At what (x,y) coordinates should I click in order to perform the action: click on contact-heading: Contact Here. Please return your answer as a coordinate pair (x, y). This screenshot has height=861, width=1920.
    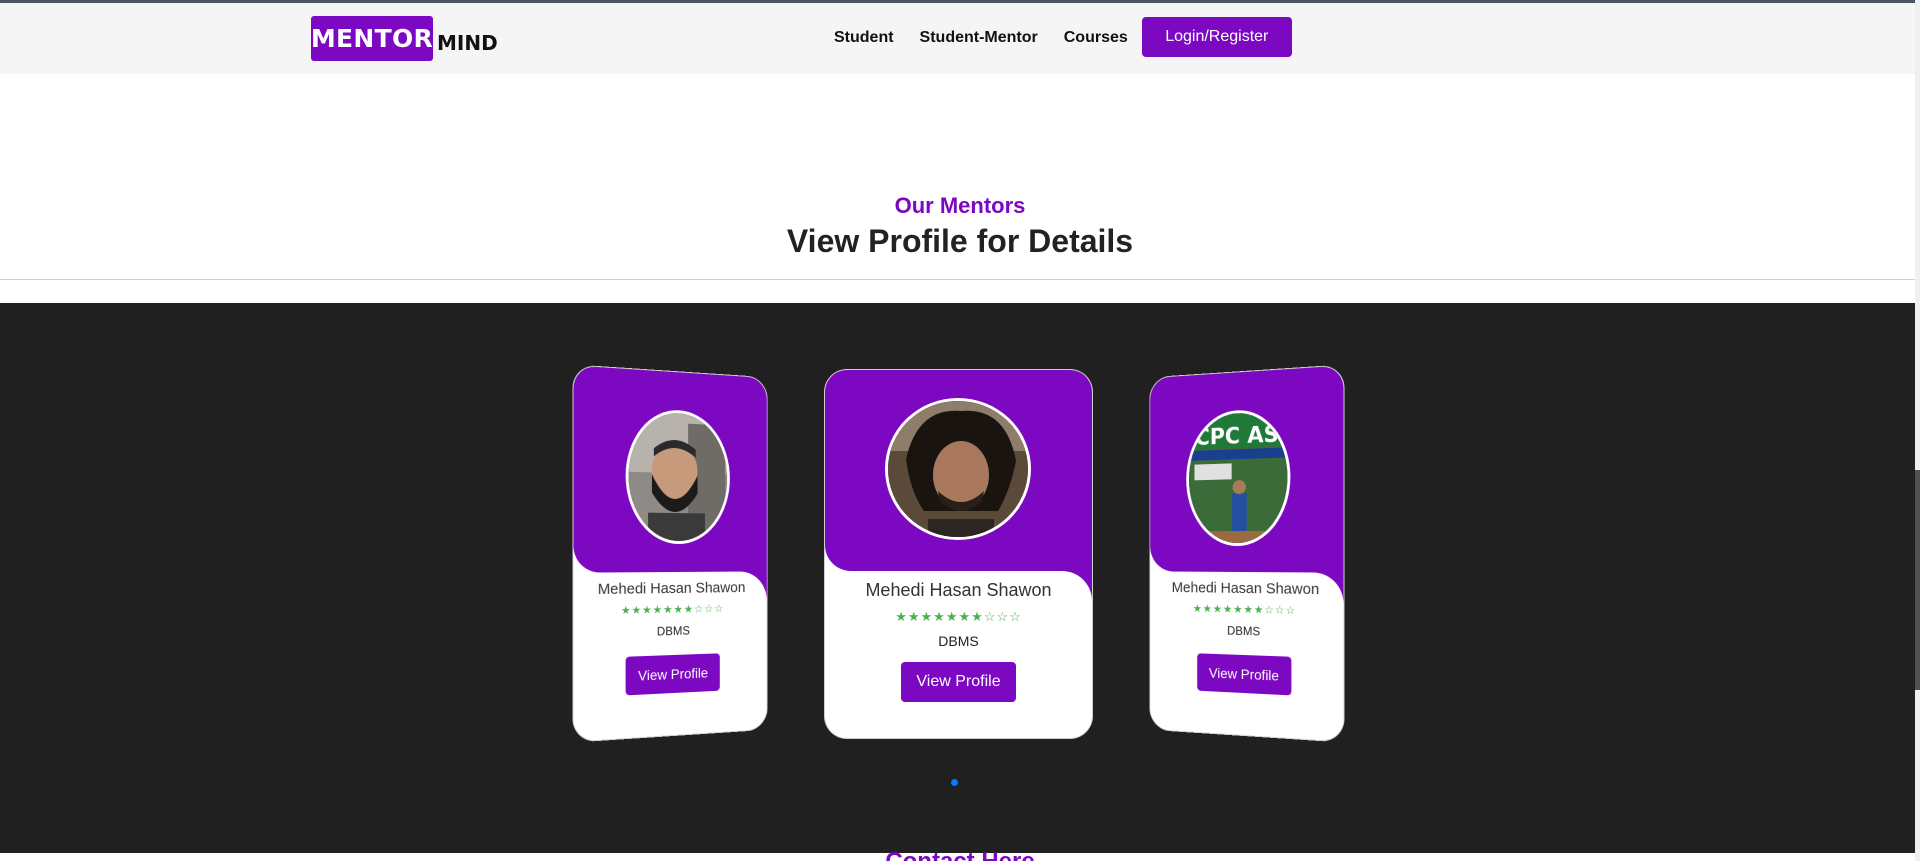
    Looking at the image, I should click on (960, 854).